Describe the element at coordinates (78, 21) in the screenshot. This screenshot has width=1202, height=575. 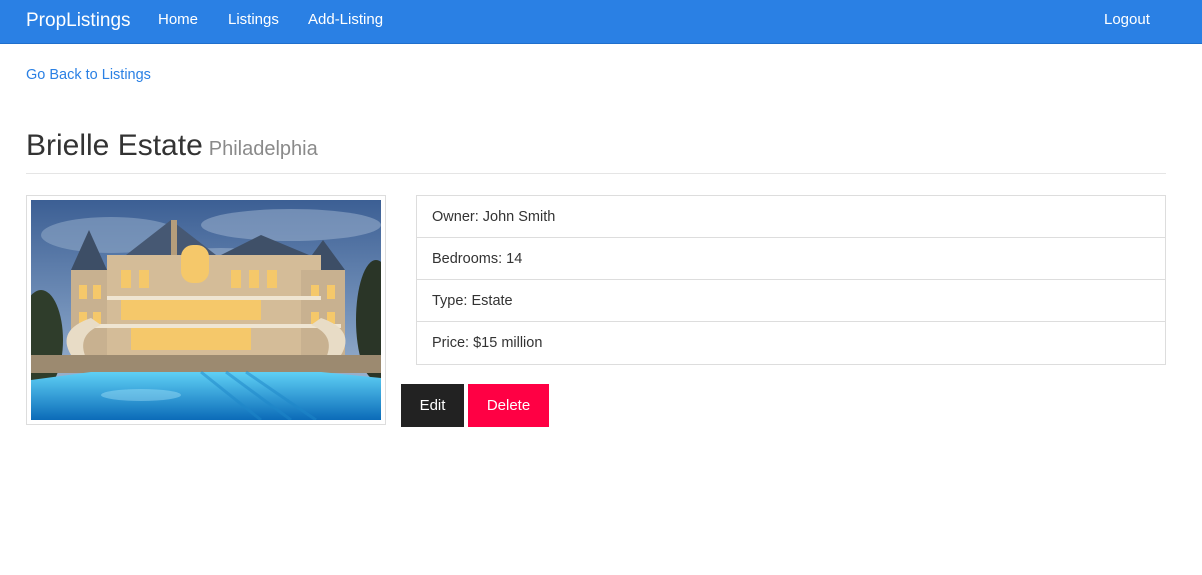
I see `brand-link: PropListings` at that location.